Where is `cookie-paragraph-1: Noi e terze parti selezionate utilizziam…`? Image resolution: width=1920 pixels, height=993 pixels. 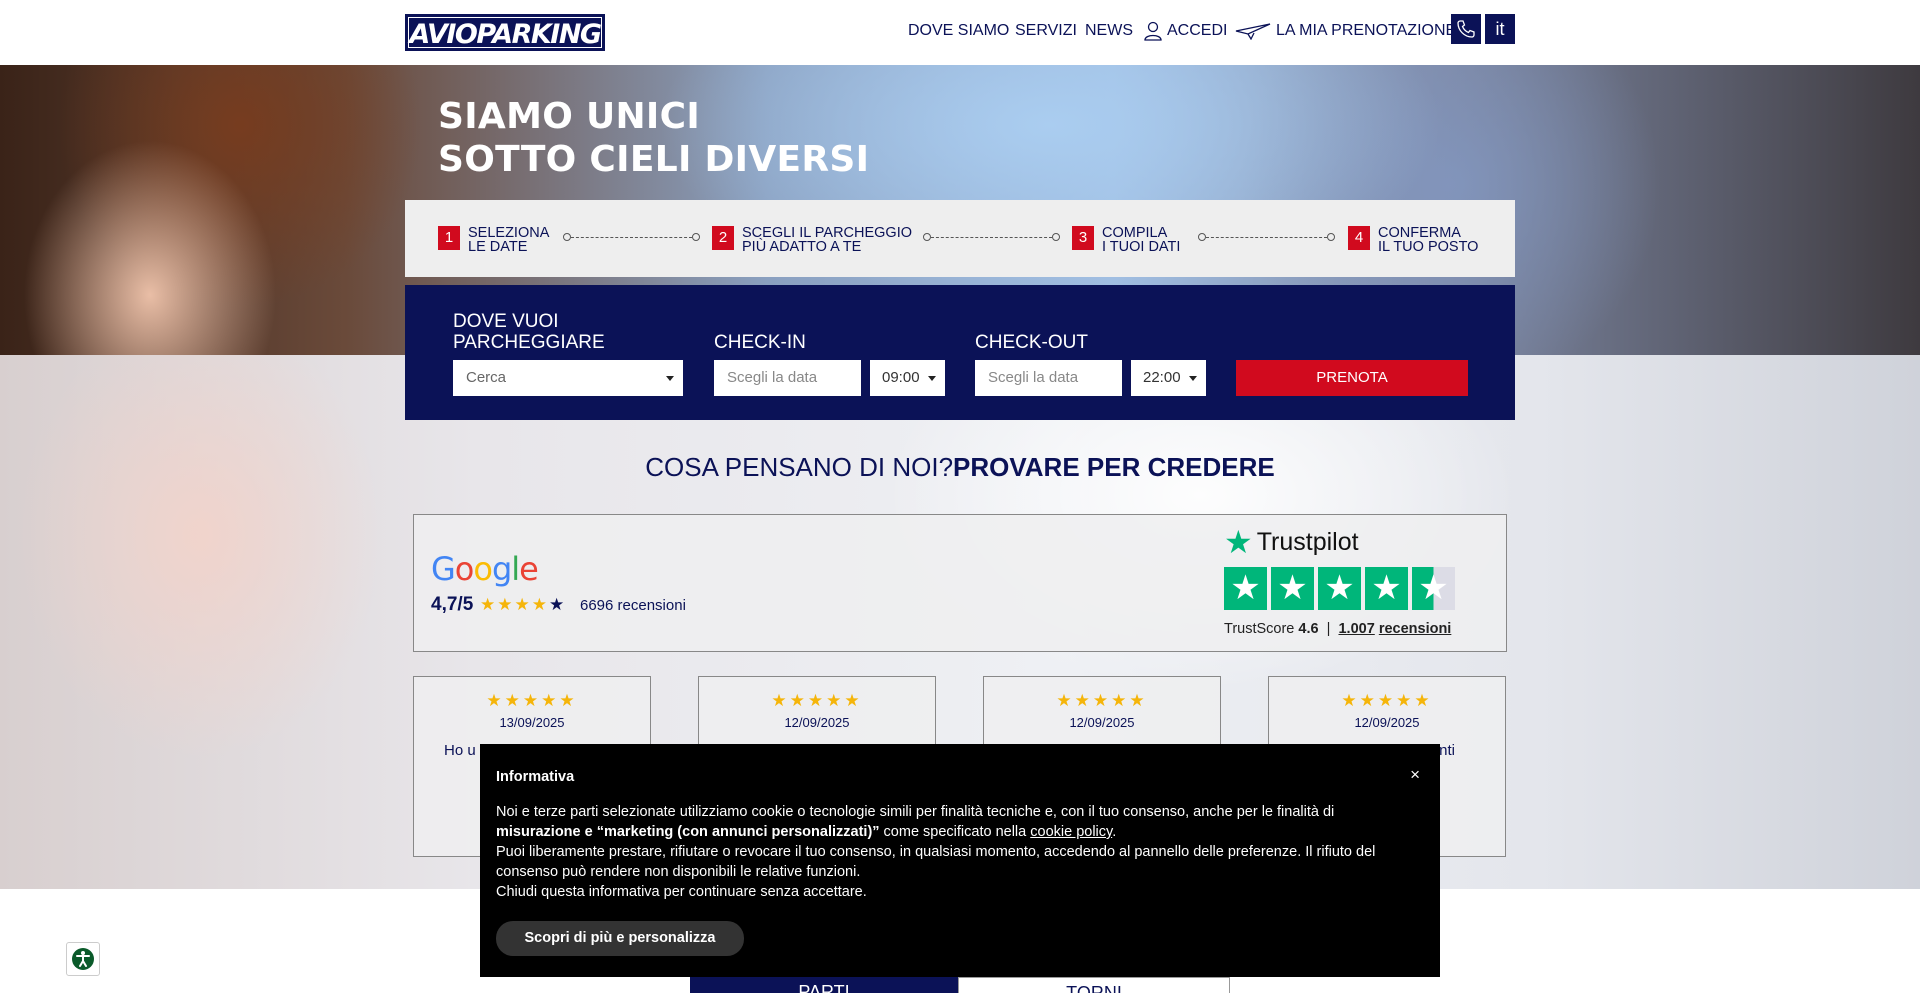 cookie-paragraph-1: Noi e terze parti selezionate utilizziam… is located at coordinates (915, 822).